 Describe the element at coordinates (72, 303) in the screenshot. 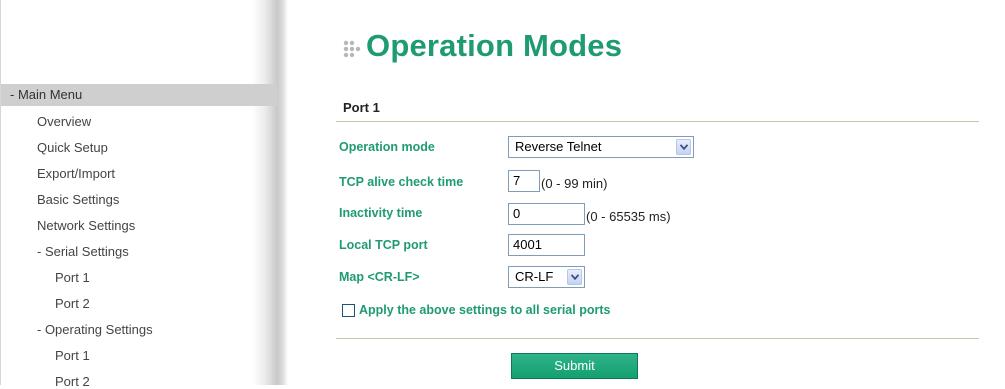

I see `sidebar-item-serial-port-2: Port 2` at that location.